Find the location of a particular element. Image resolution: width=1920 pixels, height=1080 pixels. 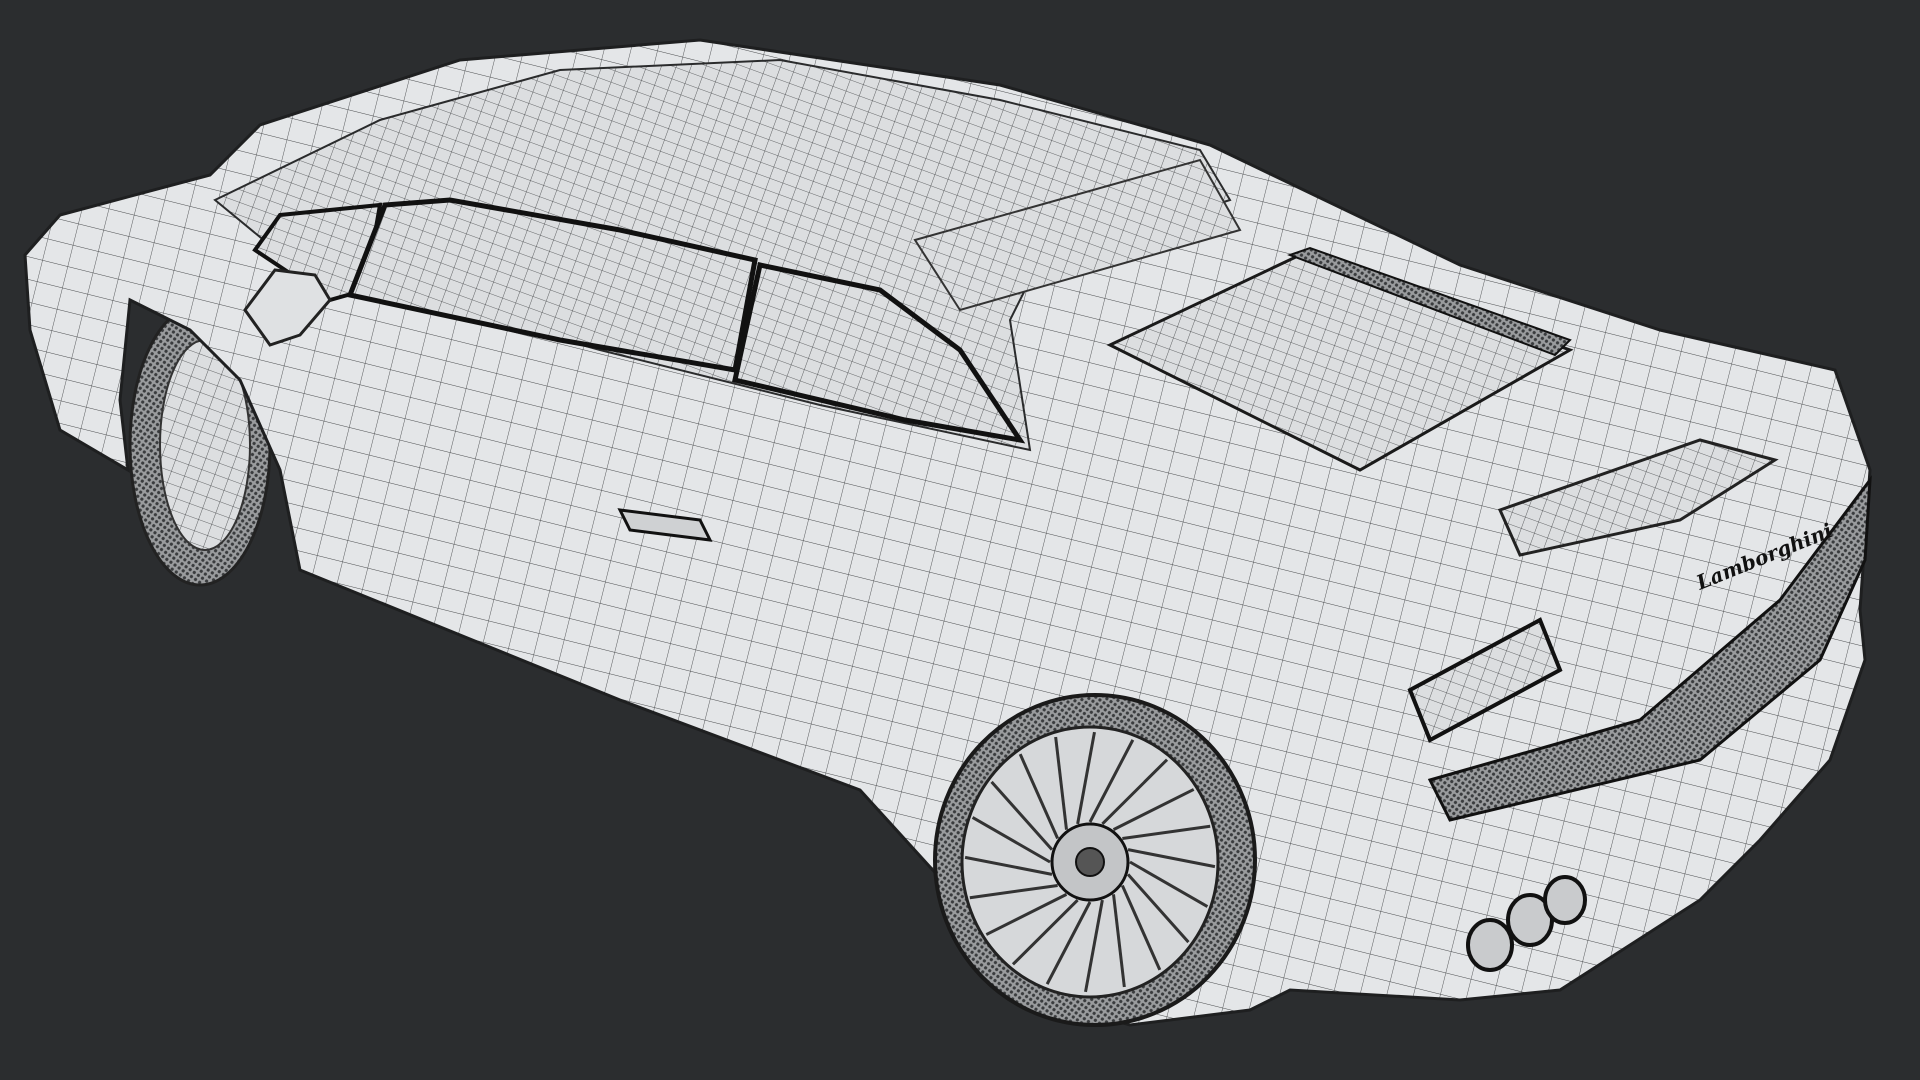

rear-wheel is located at coordinates (1095, 860).